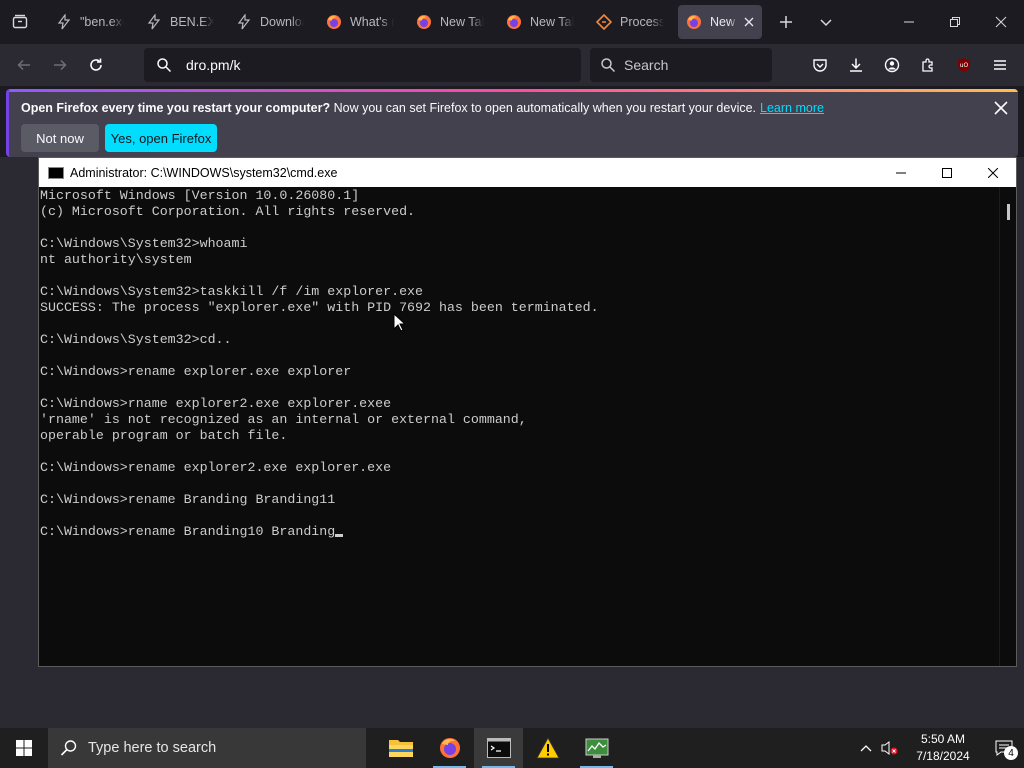 Image resolution: width=1024 pixels, height=768 pixels. Describe the element at coordinates (144, 243) in the screenshot. I see `console-line: C:\Windows\System32>whoami` at that location.